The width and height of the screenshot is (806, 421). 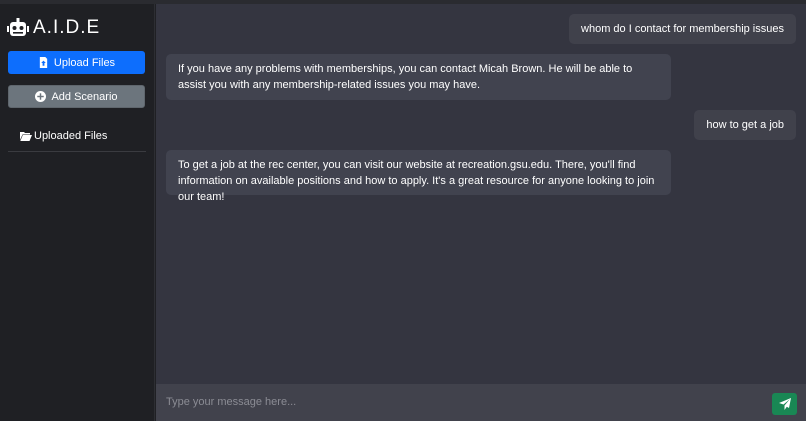 I want to click on user-message: whom do I contact for membership issues, so click(x=682, y=29).